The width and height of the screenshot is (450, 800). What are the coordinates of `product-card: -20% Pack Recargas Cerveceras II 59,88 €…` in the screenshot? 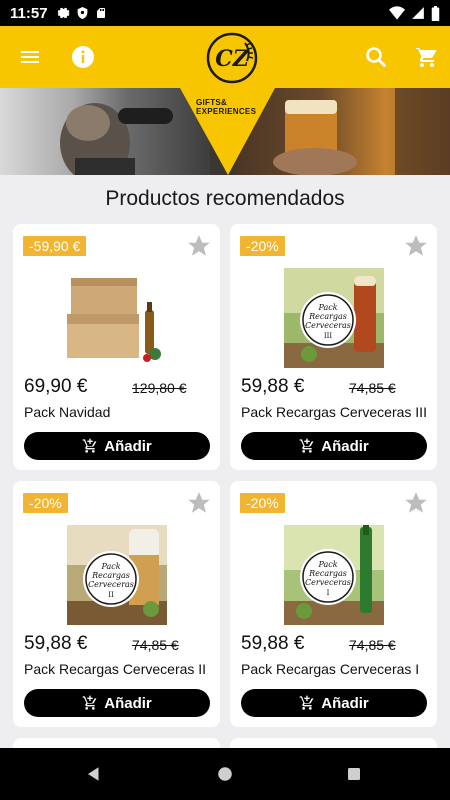 It's located at (116, 604).